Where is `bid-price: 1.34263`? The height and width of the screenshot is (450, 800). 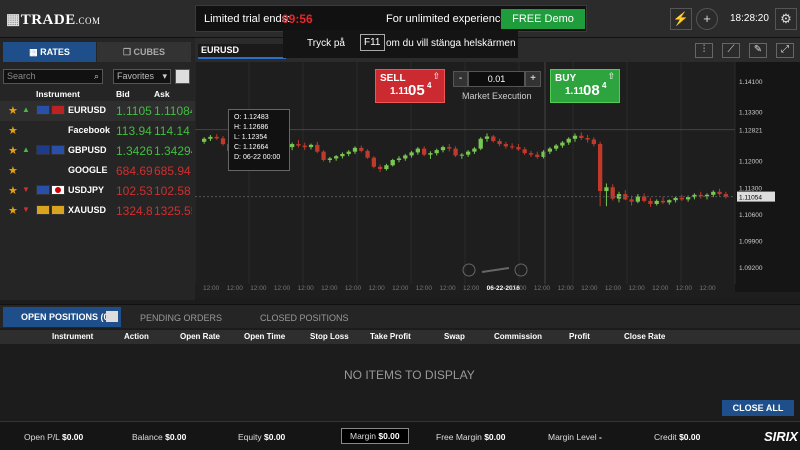
bid-price: 1.34263 is located at coordinates (134, 151).